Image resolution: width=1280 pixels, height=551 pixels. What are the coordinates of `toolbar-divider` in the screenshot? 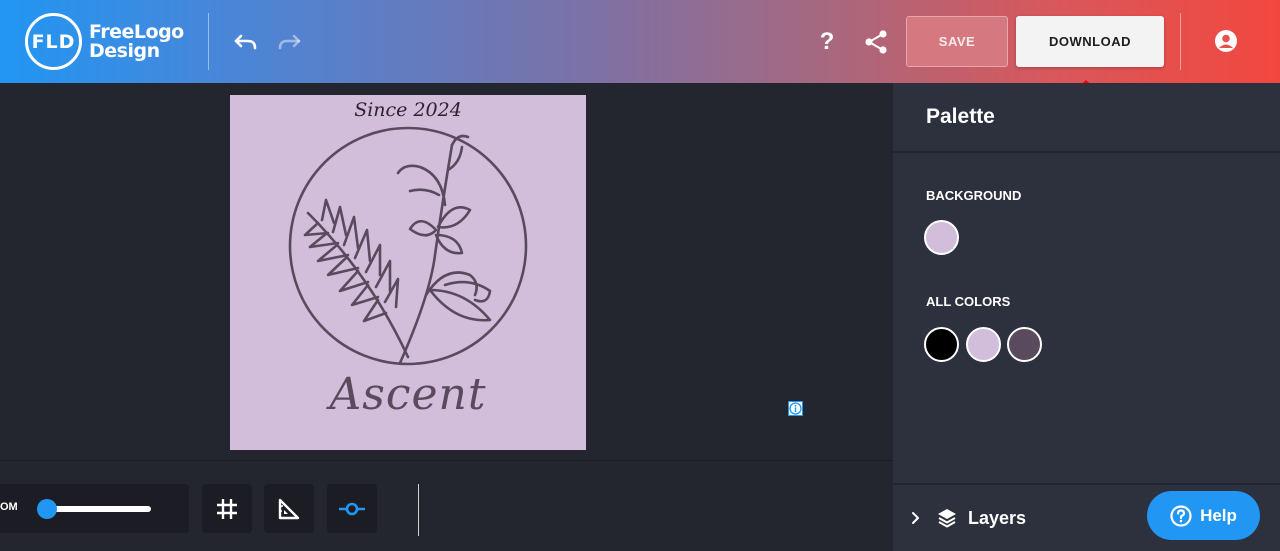 It's located at (418, 510).